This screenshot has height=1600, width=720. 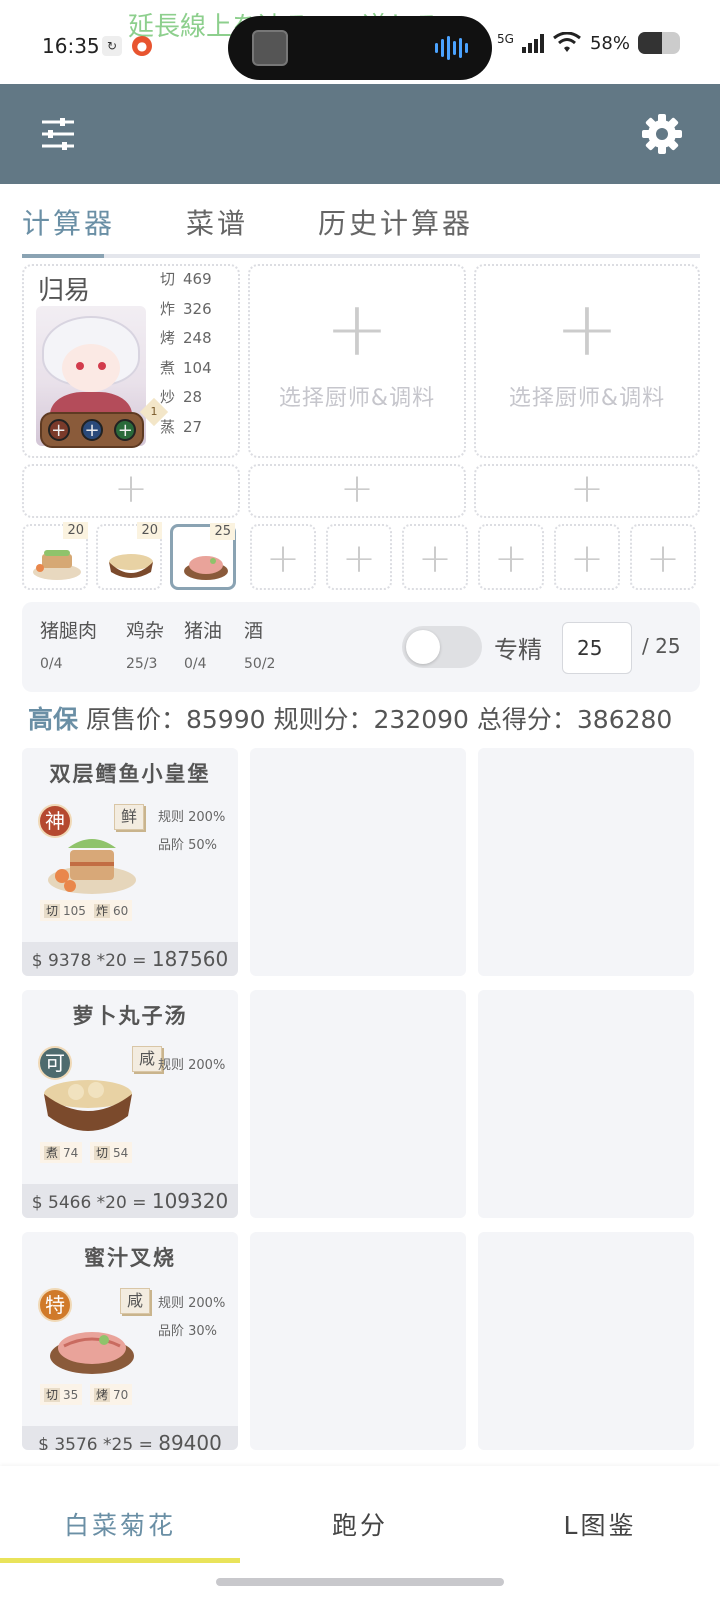 I want to click on price-line: $ 9378 *20 = 187560, so click(x=130, y=959).